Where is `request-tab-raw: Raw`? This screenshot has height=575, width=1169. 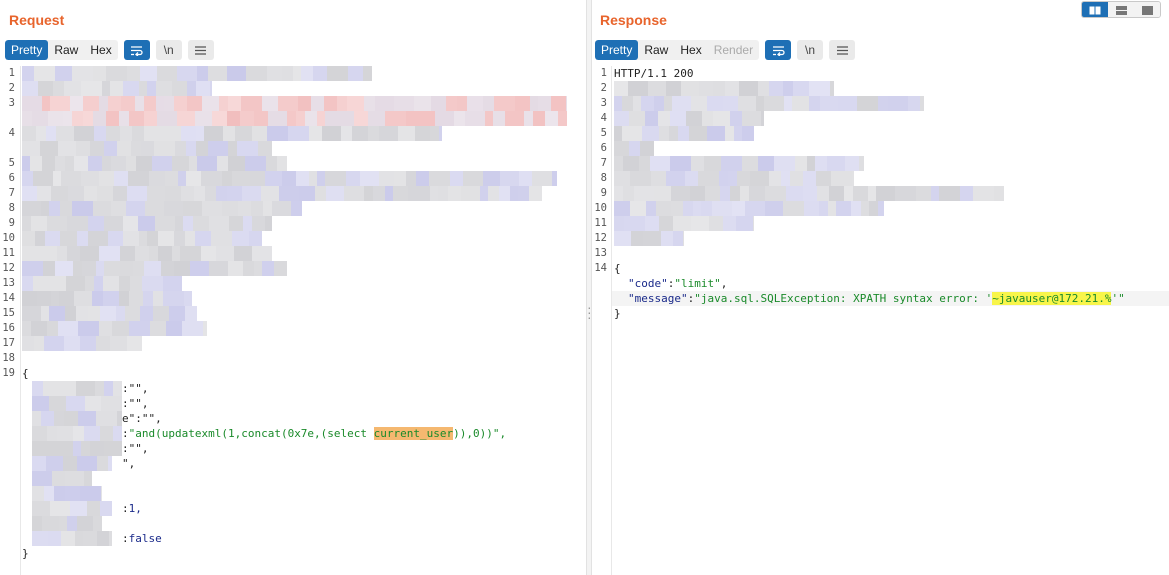 request-tab-raw: Raw is located at coordinates (66, 50).